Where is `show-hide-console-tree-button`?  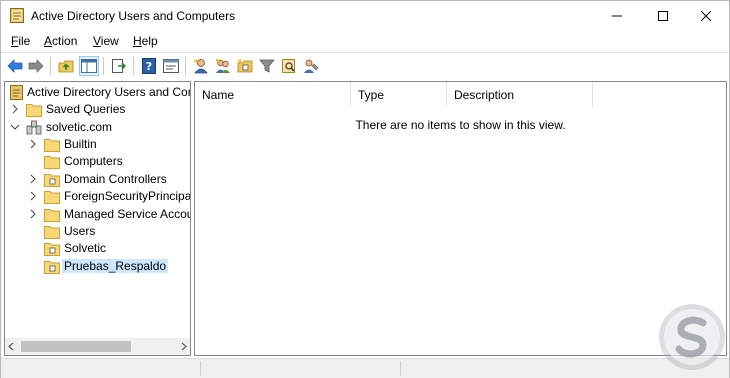 show-hide-console-tree-button is located at coordinates (89, 66).